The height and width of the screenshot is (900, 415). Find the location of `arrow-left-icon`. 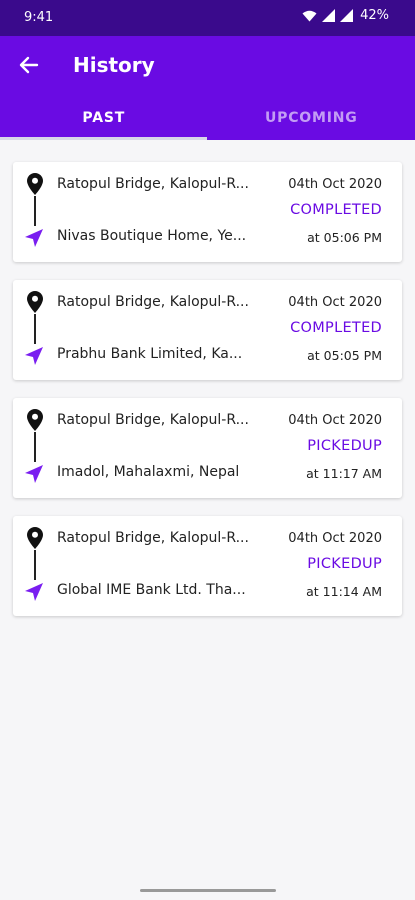

arrow-left-icon is located at coordinates (29, 65).